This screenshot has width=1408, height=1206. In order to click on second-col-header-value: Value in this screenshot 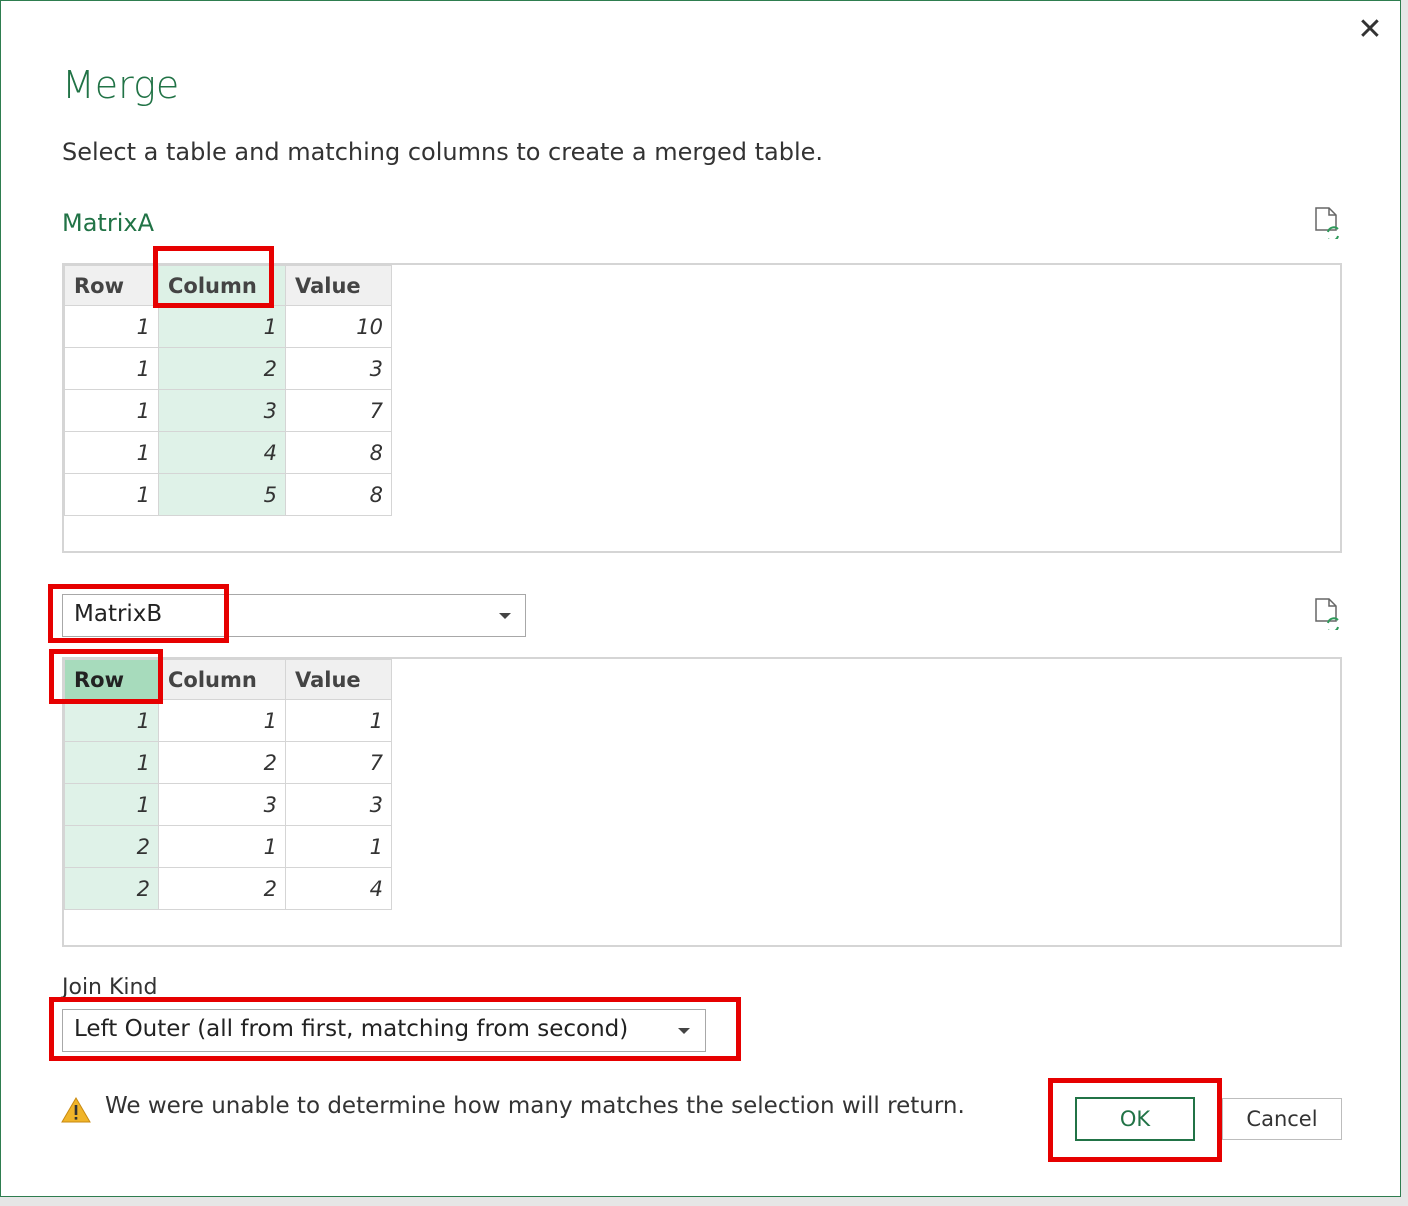, I will do `click(338, 679)`.